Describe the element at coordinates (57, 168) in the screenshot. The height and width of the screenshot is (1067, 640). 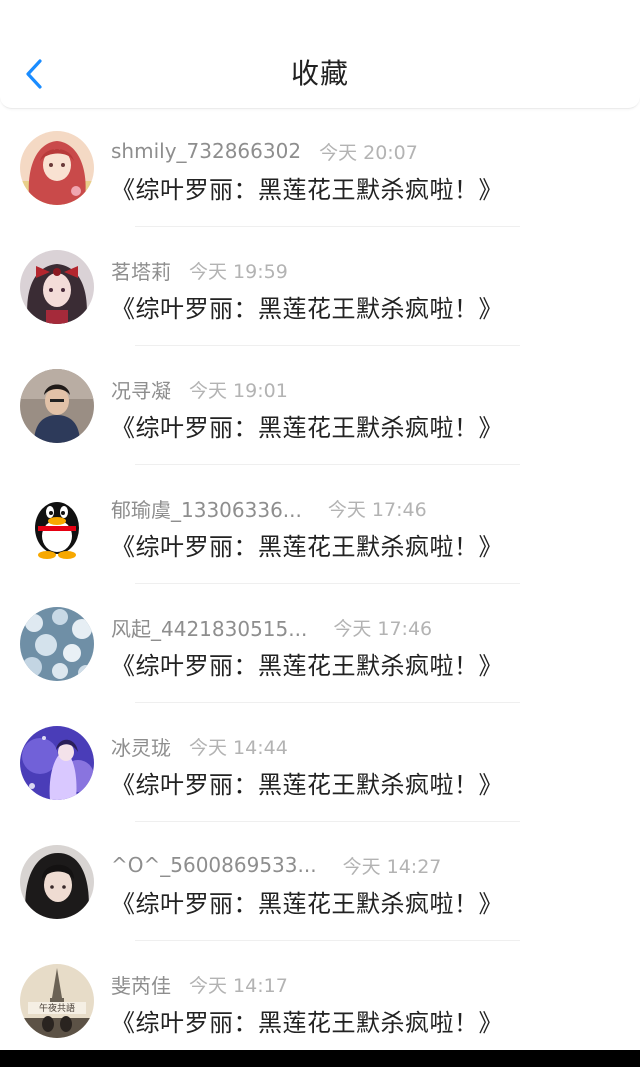
I see `anime-girl-avatar` at that location.